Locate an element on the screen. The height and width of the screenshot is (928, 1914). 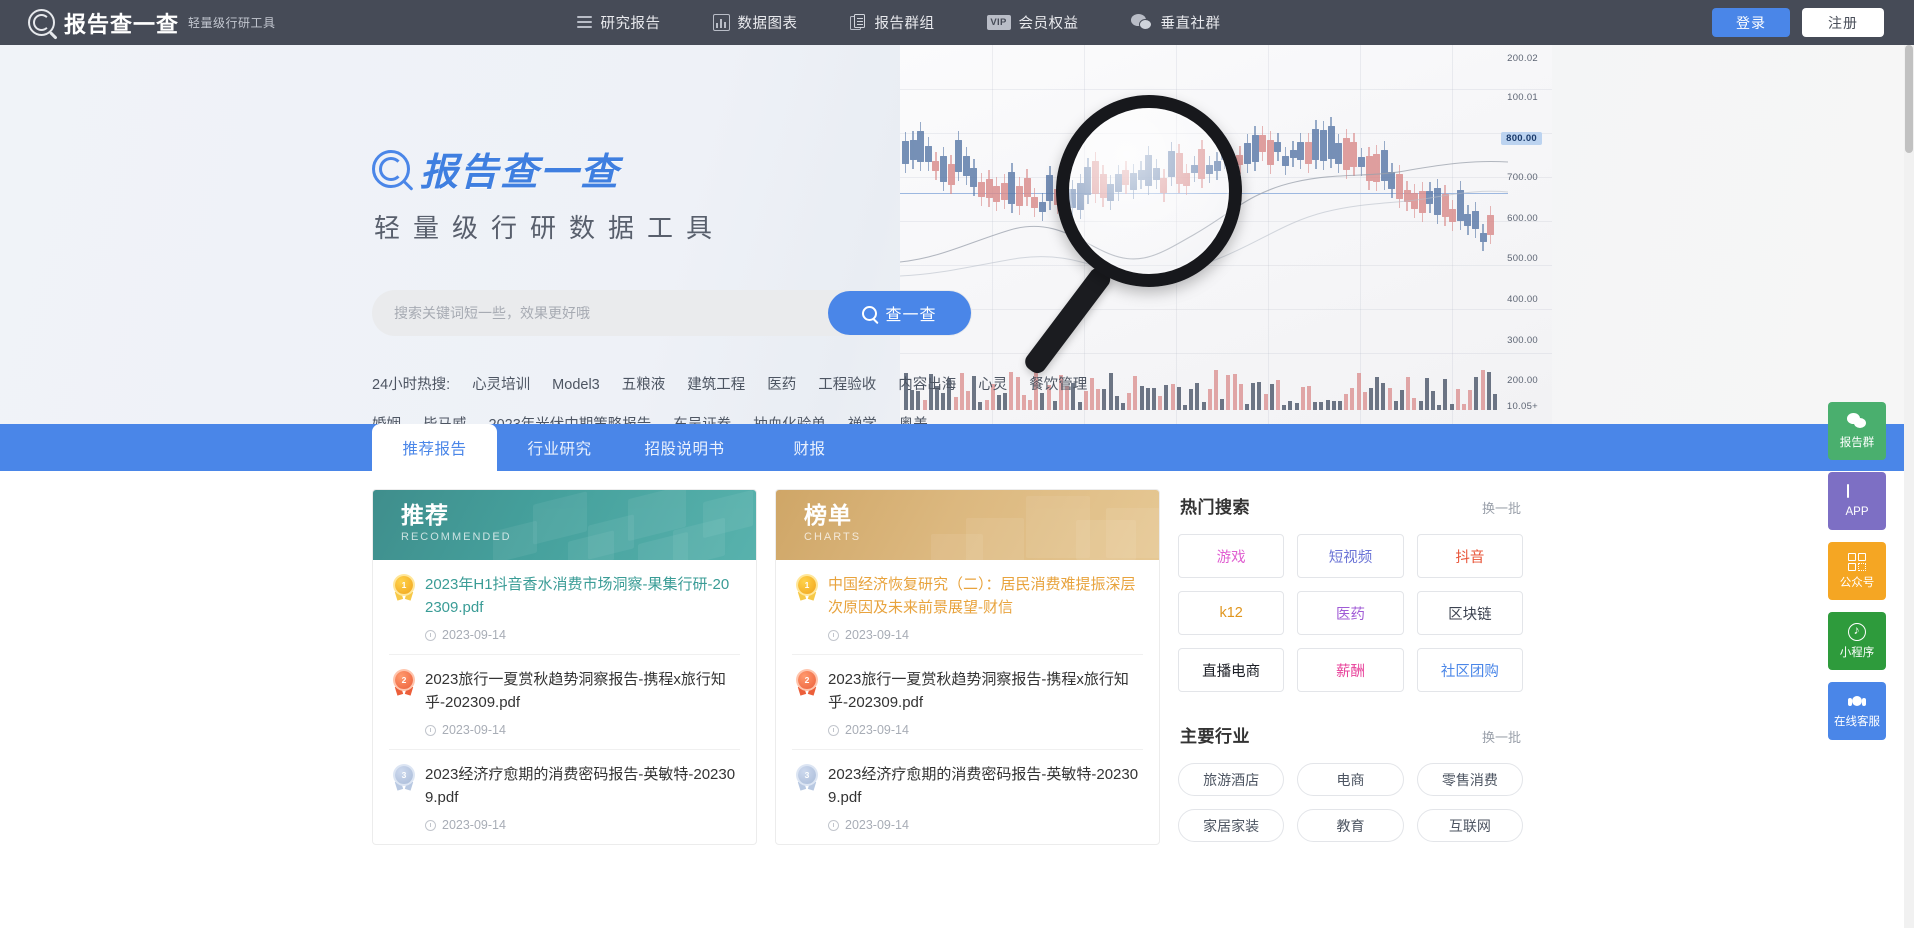
qrcode-icon is located at coordinates (1857, 561).